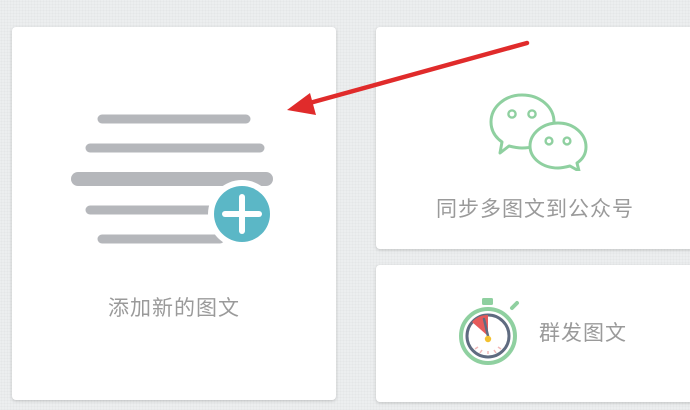 This screenshot has width=690, height=410. What do you see at coordinates (489, 331) in the screenshot?
I see `stopwatch-icon` at bounding box center [489, 331].